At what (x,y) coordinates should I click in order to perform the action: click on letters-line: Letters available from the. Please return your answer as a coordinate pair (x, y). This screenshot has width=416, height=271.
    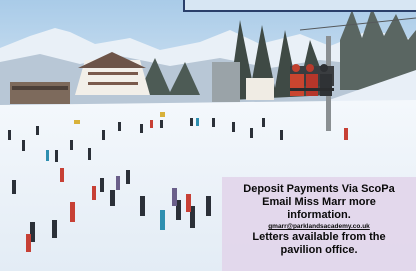
    Looking at the image, I should click on (319, 237).